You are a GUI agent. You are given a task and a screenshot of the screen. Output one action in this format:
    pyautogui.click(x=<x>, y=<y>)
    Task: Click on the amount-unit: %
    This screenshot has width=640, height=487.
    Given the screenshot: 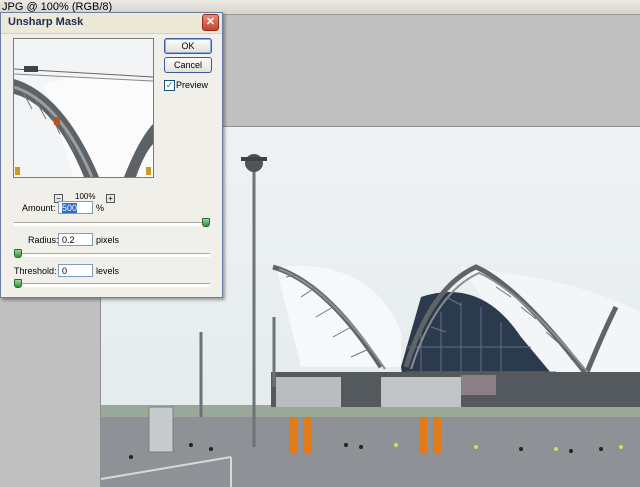 What is the action you would take?
    pyautogui.click(x=100, y=208)
    